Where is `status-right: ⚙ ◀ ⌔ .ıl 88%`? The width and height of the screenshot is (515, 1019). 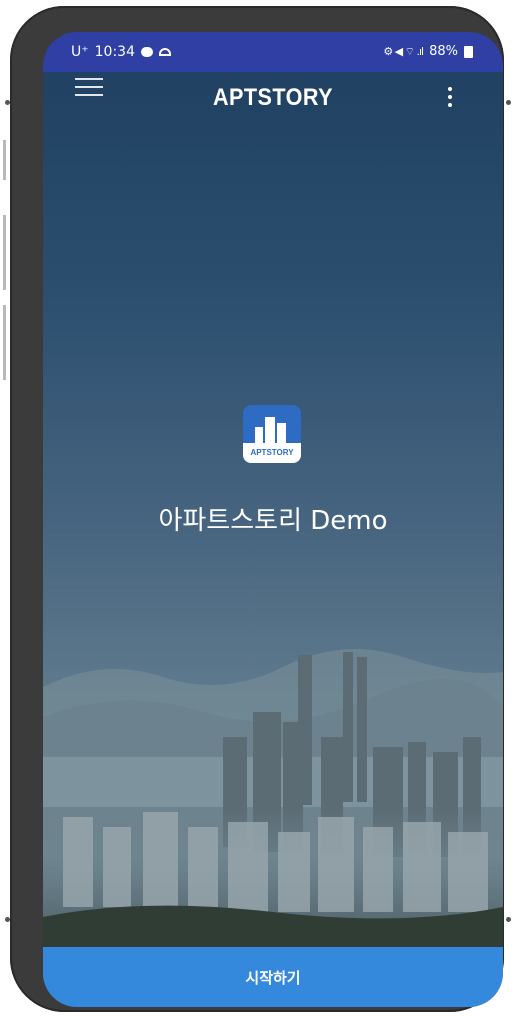 status-right: ⚙ ◀ ⌔ .ıl 88% is located at coordinates (428, 51).